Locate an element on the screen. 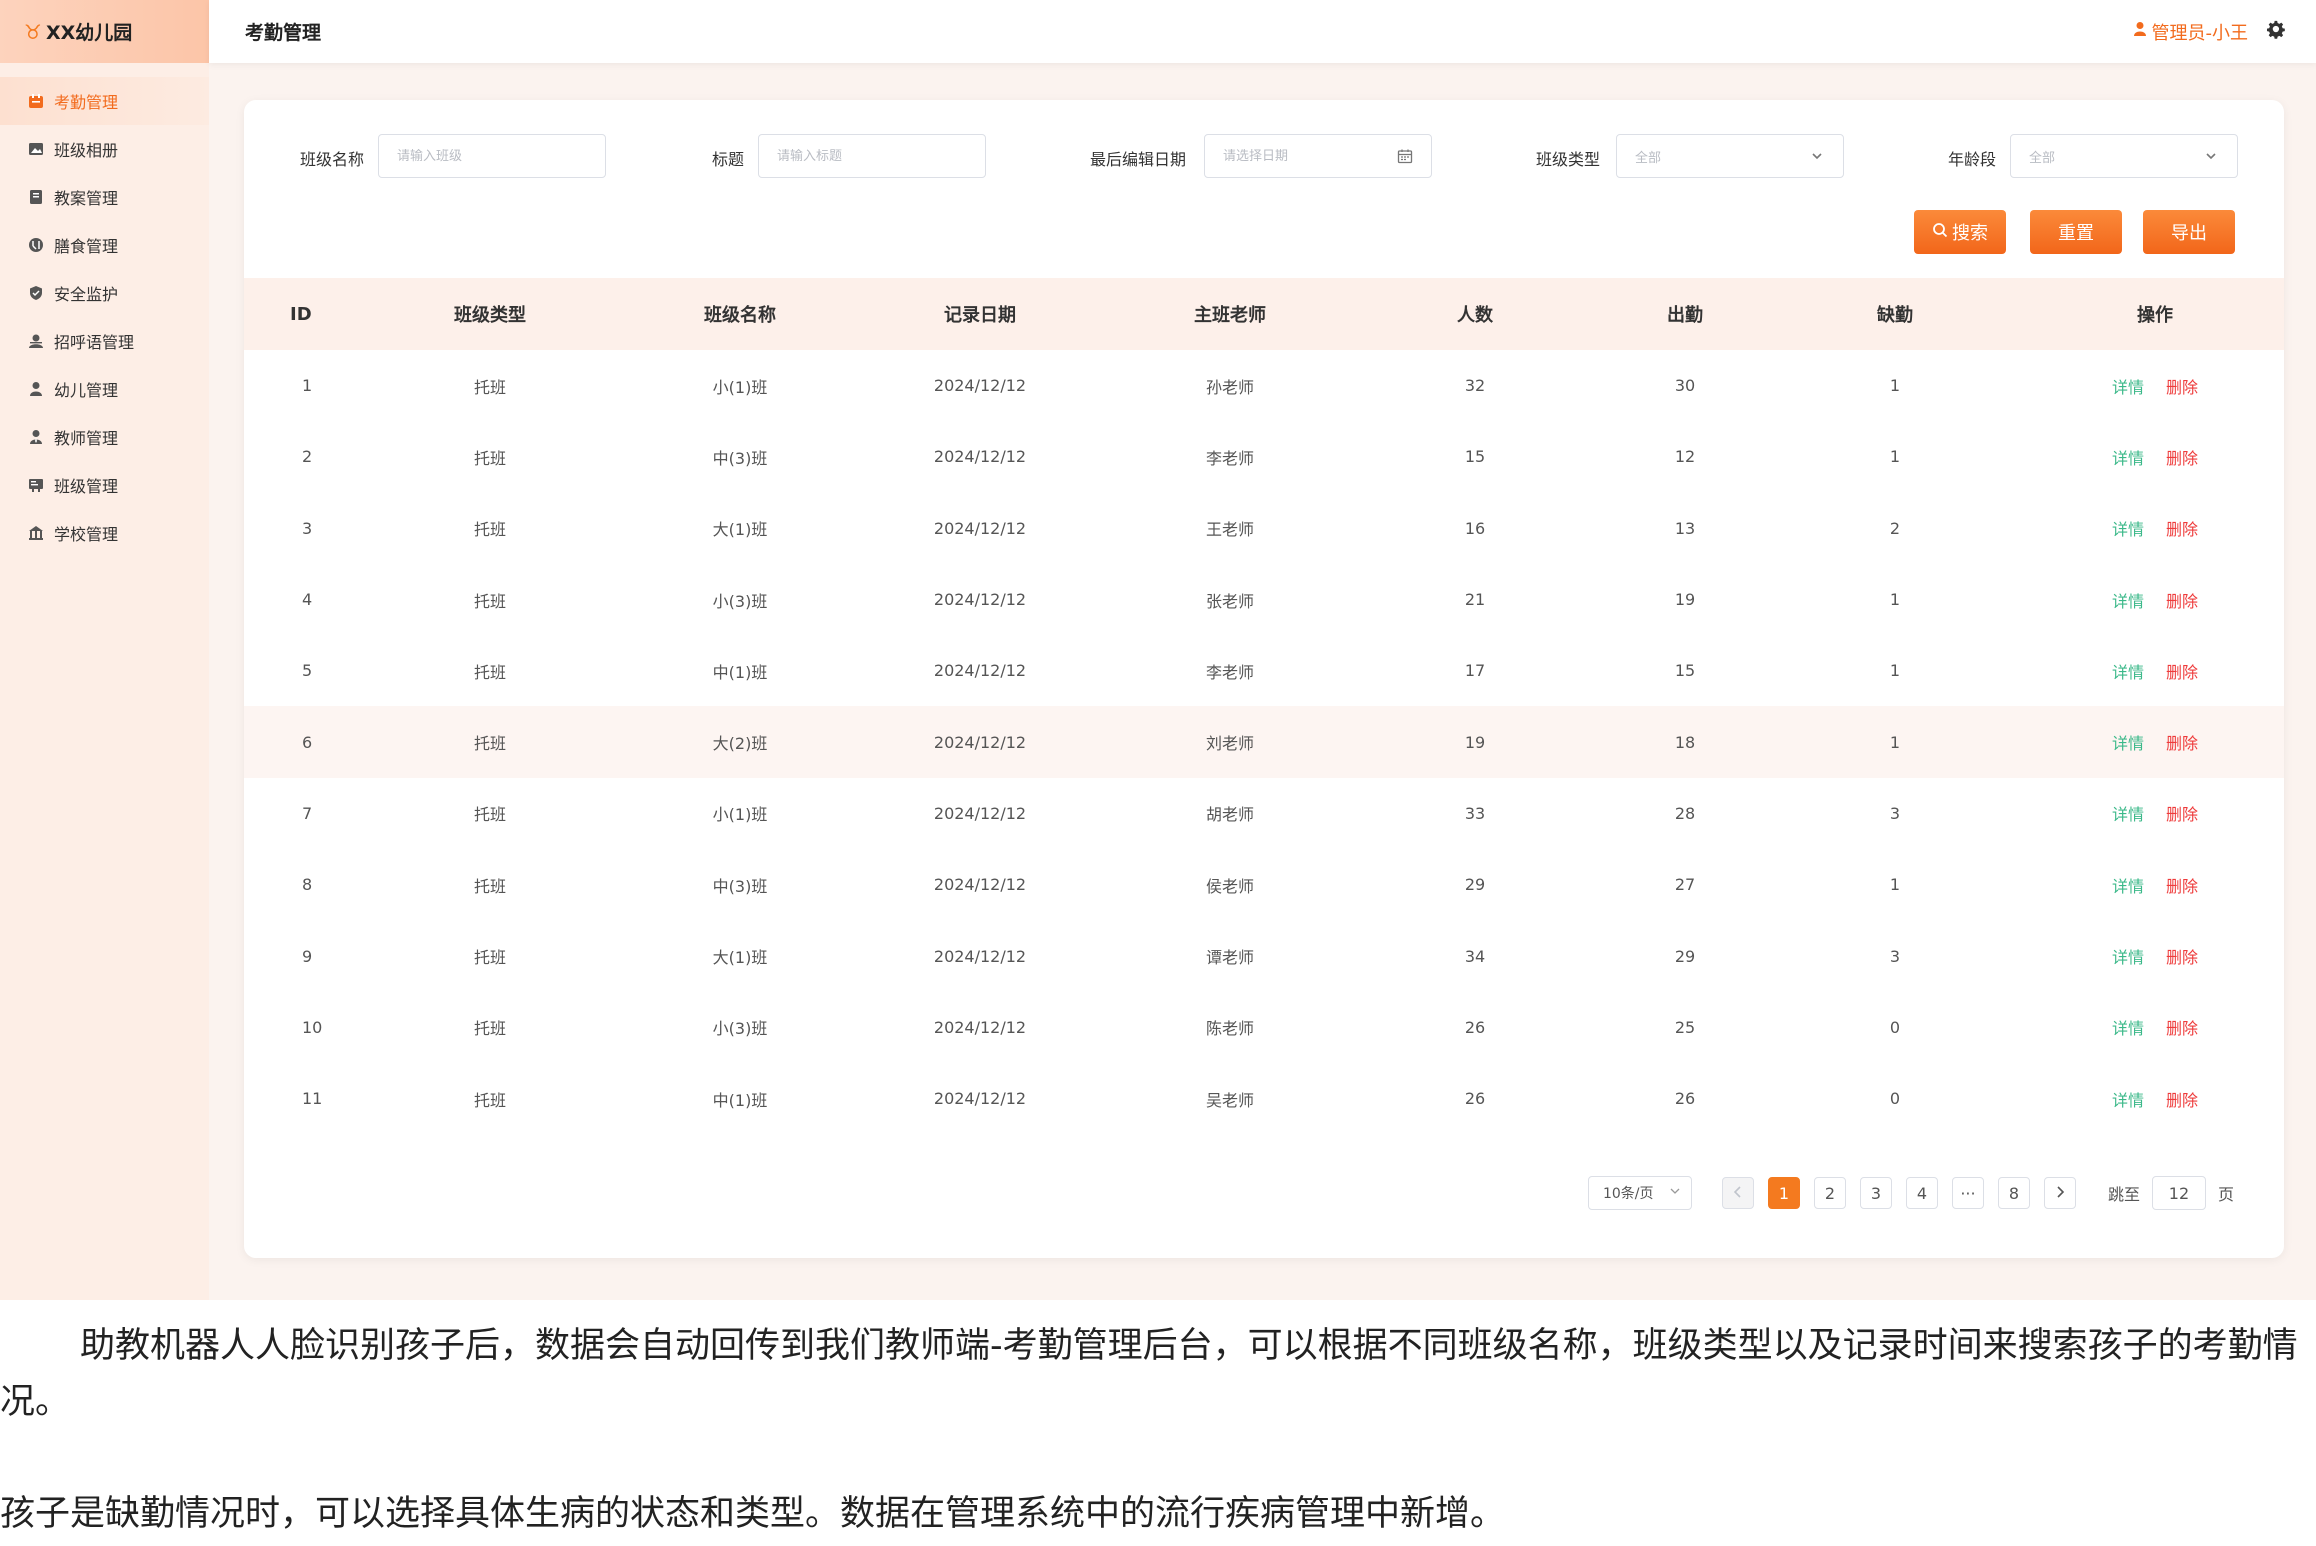 This screenshot has height=1546, width=2316. class-name-input is located at coordinates (492, 156).